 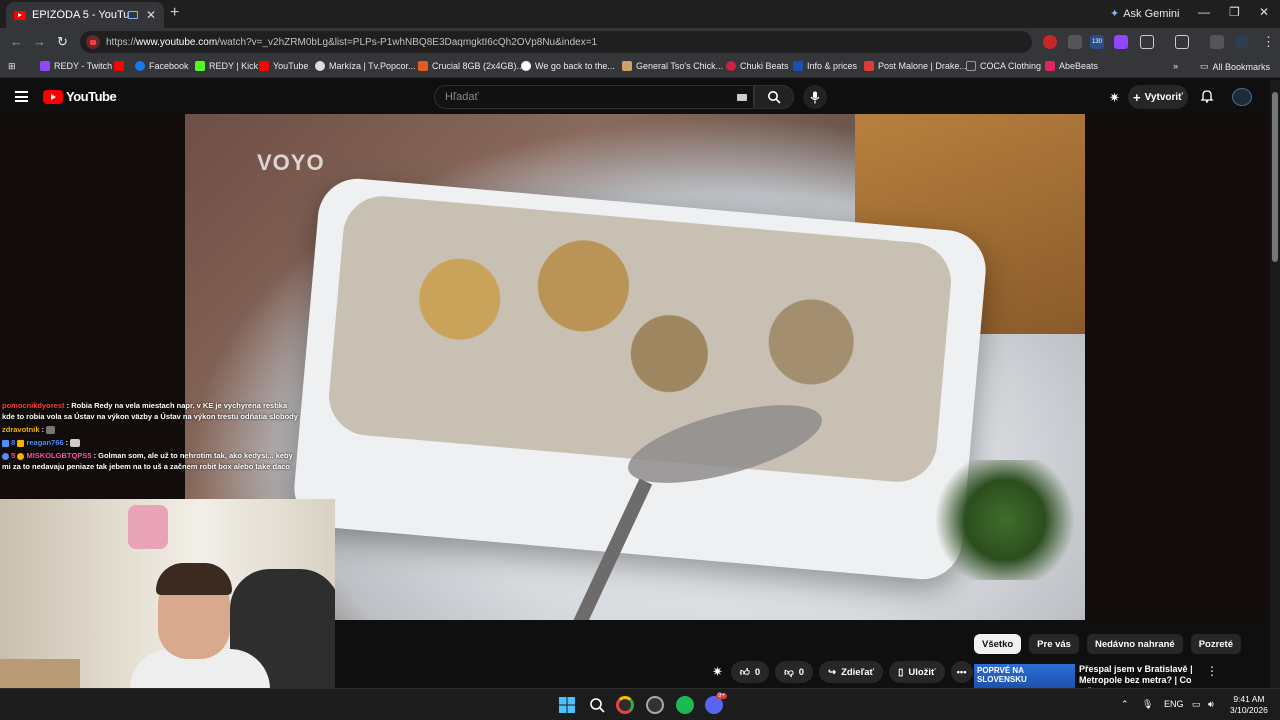 What do you see at coordinates (1054, 644) in the screenshot?
I see `chip-for-you: Pre vás` at bounding box center [1054, 644].